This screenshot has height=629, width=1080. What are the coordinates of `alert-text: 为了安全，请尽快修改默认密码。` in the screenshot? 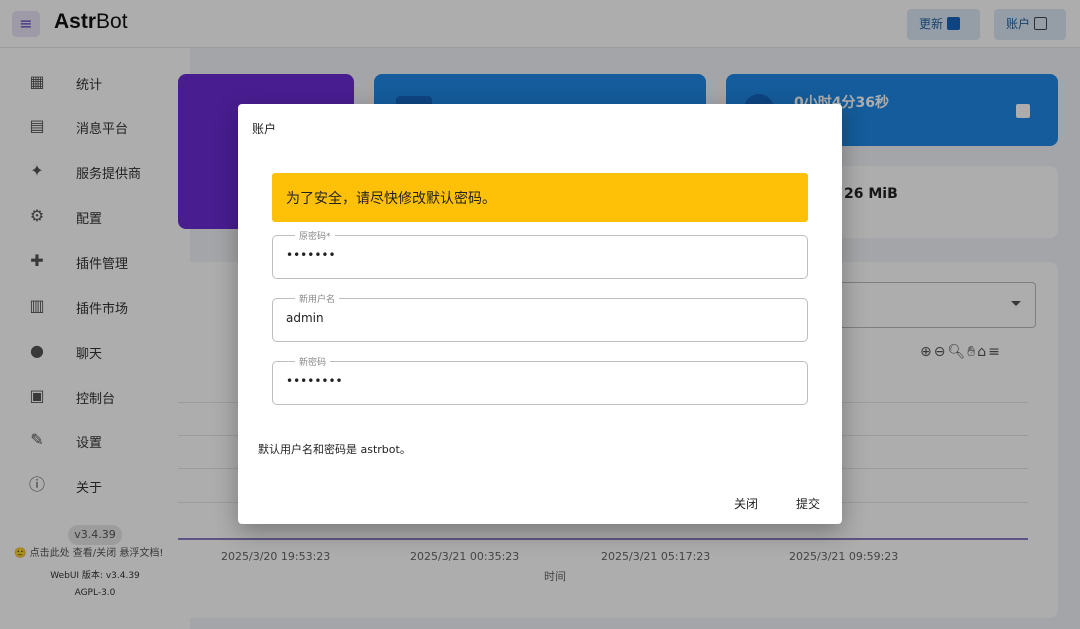 It's located at (391, 199).